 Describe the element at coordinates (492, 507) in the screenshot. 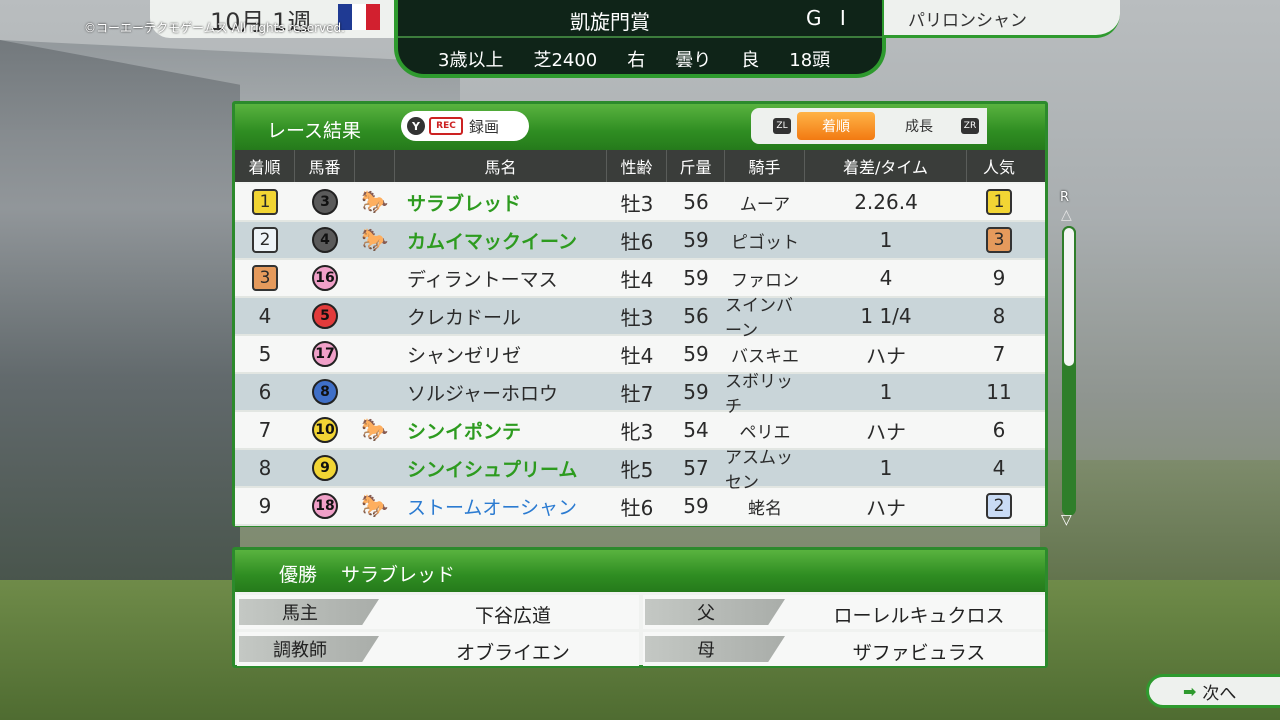

I see `horse-name: ストームオーシャン` at that location.